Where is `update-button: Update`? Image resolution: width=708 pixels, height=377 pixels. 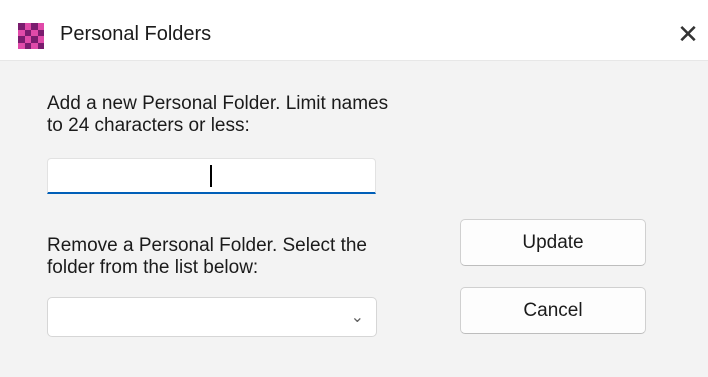
update-button: Update is located at coordinates (553, 242).